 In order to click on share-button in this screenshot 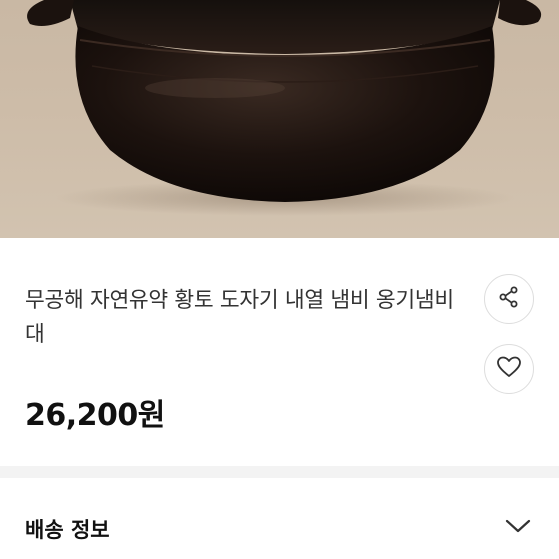, I will do `click(509, 299)`.